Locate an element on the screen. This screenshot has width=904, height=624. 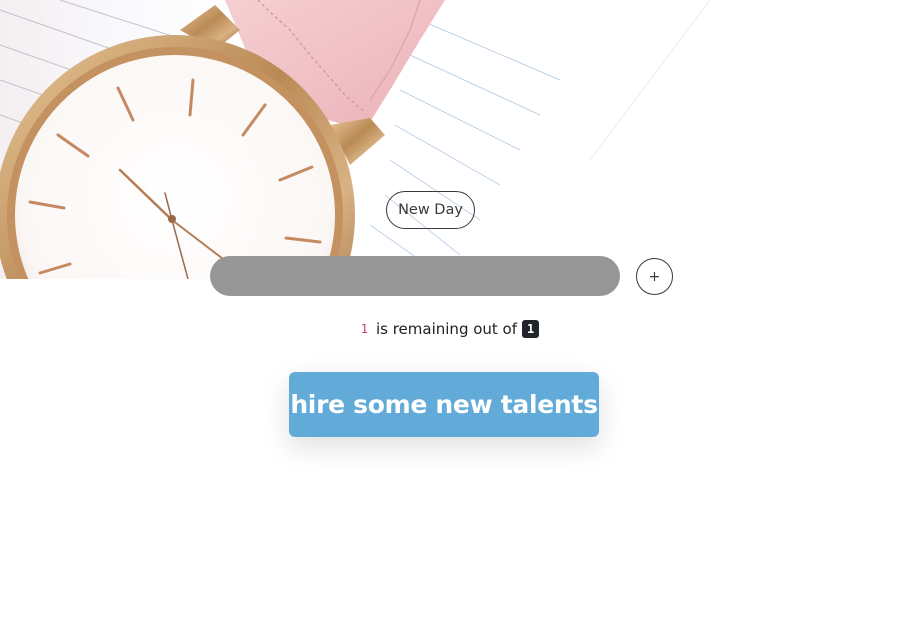
task-input is located at coordinates (415, 276).